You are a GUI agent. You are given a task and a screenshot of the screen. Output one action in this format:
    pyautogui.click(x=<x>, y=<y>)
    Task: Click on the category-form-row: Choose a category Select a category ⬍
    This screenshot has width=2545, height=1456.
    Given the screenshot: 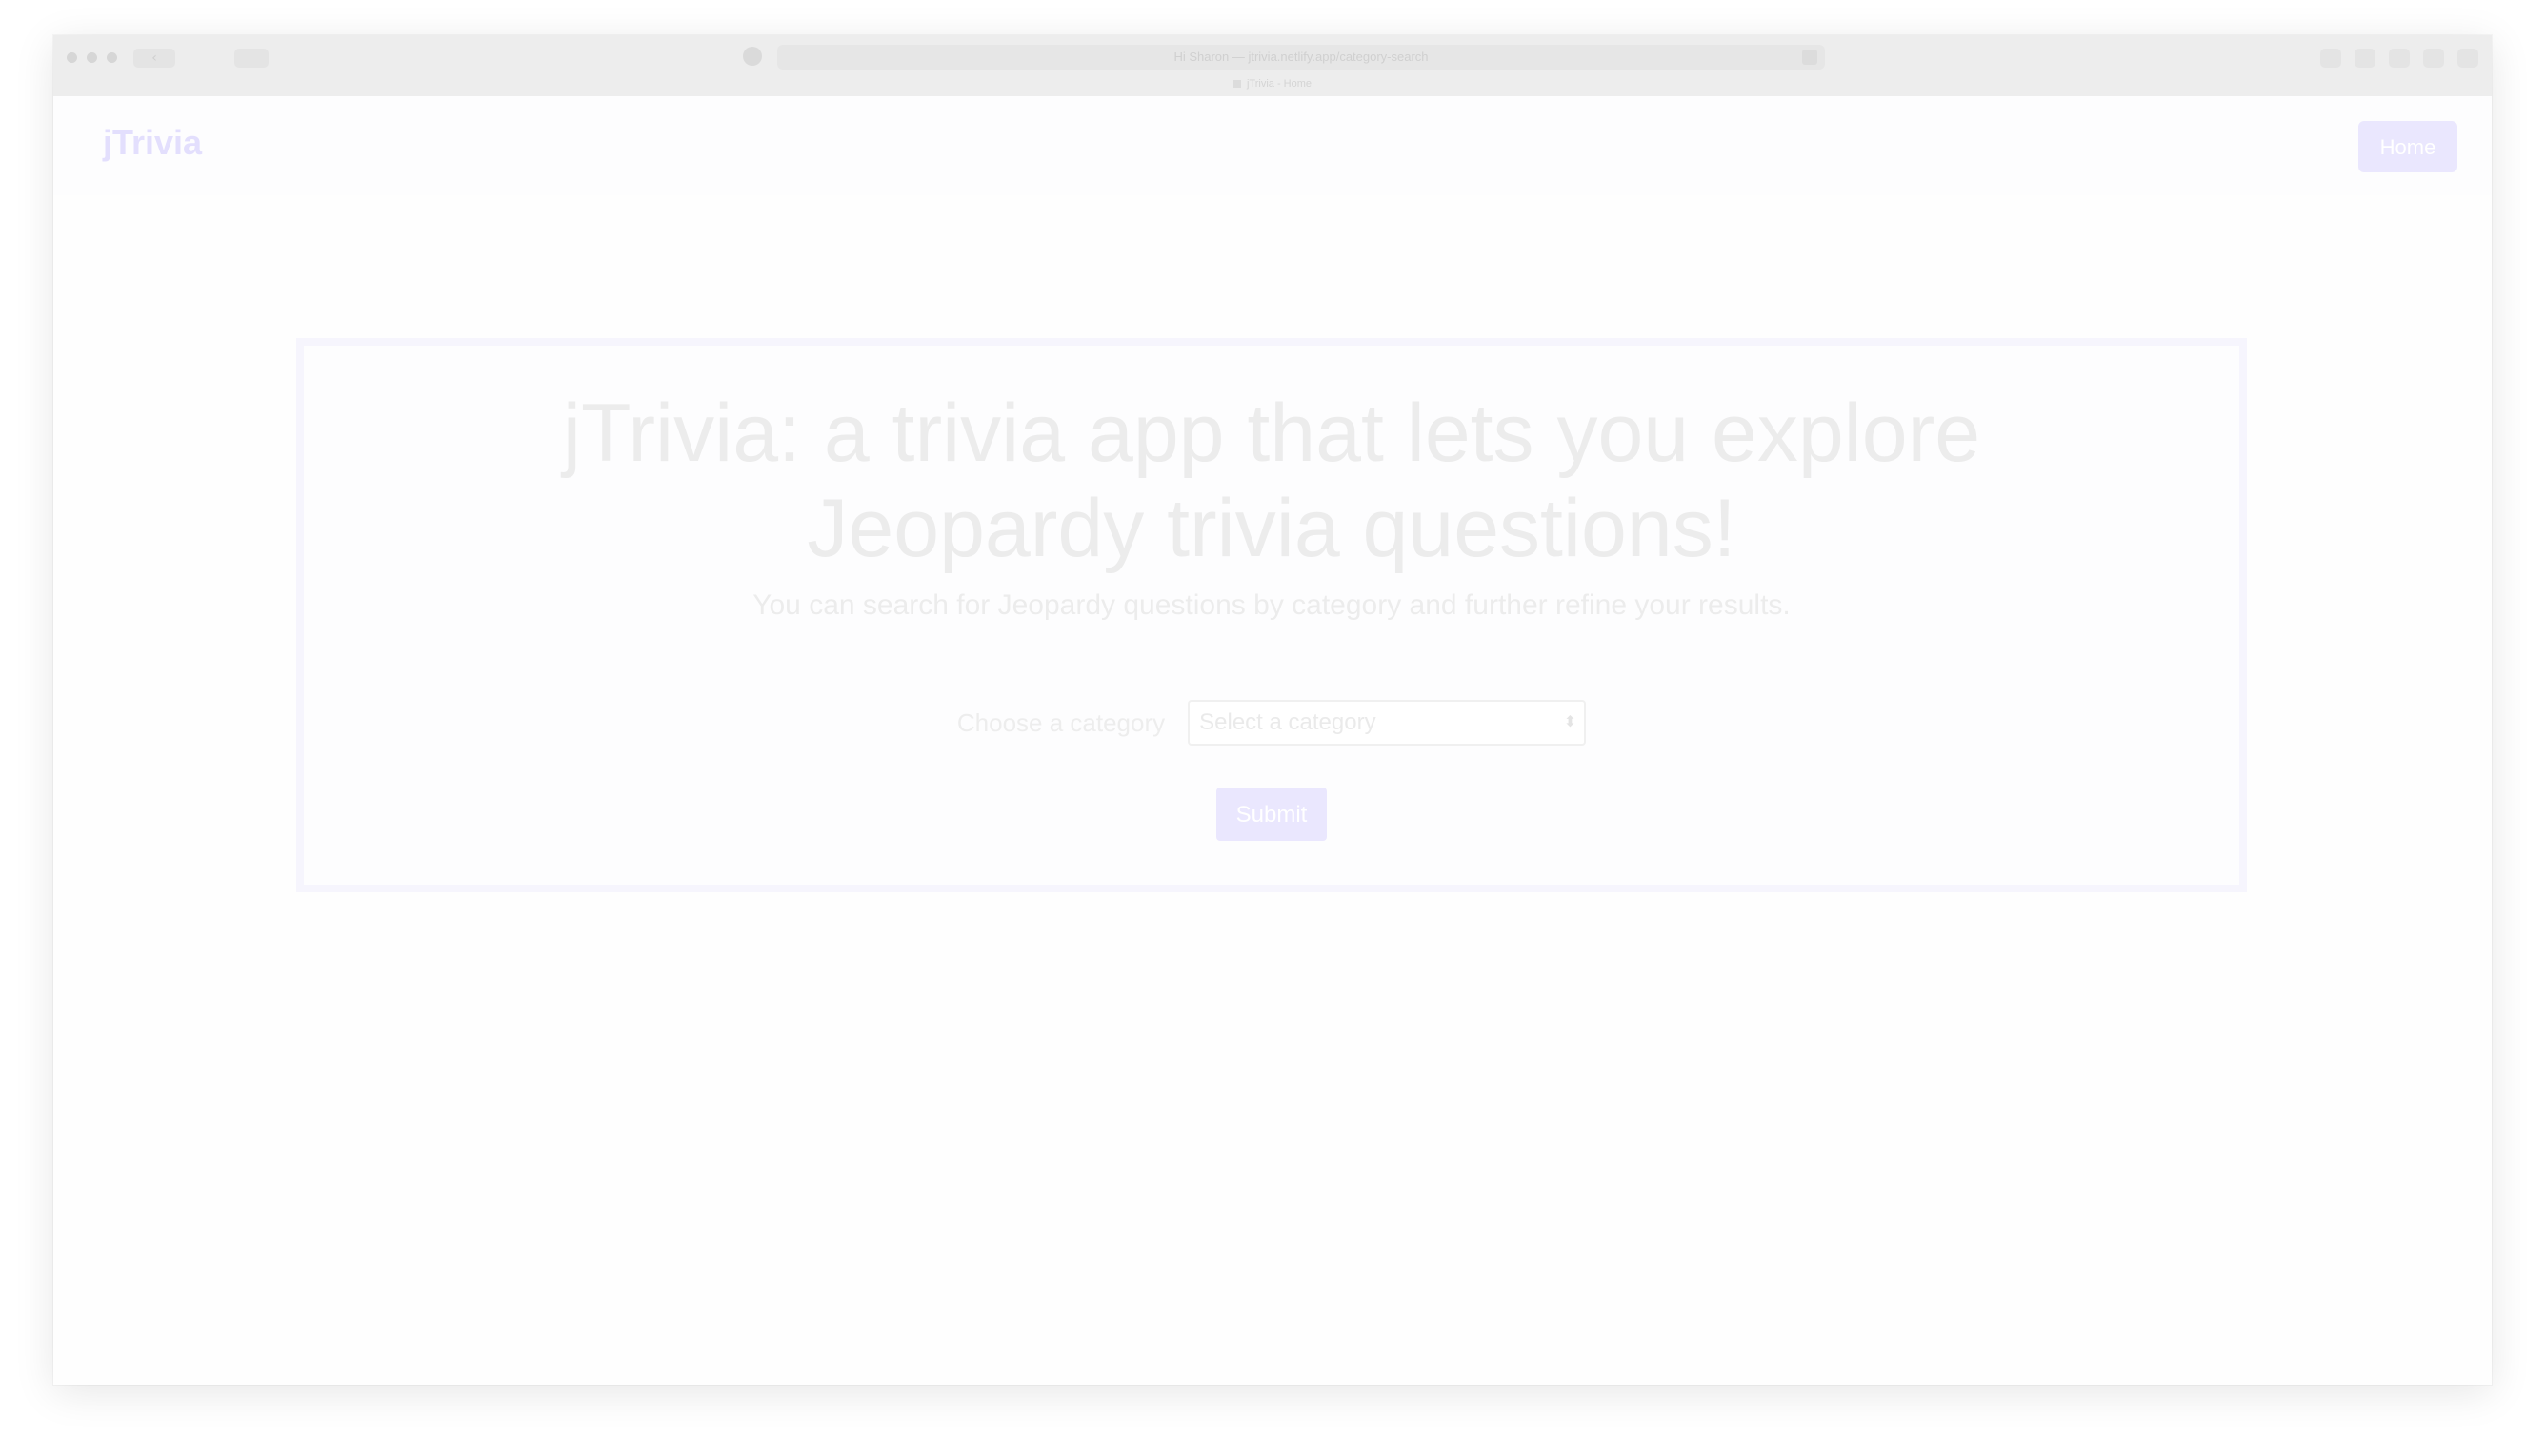 What is the action you would take?
    pyautogui.click(x=1271, y=723)
    